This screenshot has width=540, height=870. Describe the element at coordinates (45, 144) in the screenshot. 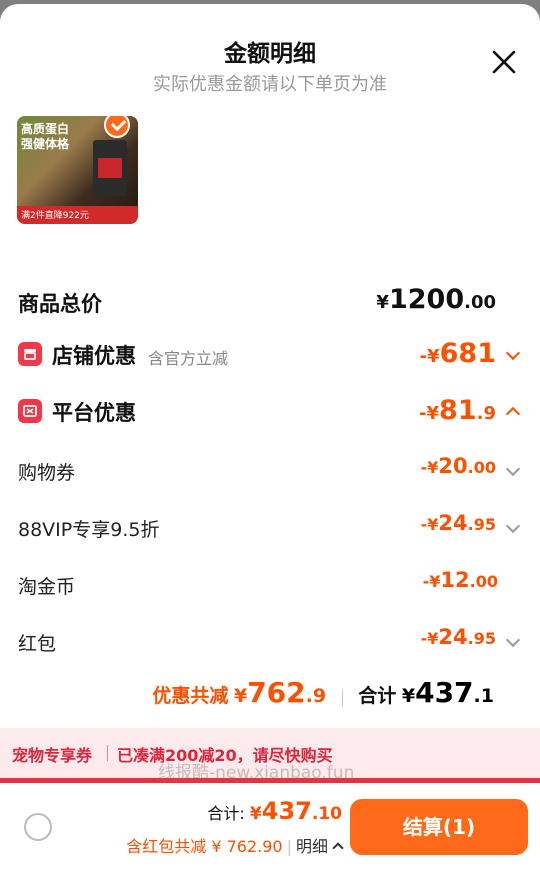

I see `product-image-text-2: 强健体格` at that location.